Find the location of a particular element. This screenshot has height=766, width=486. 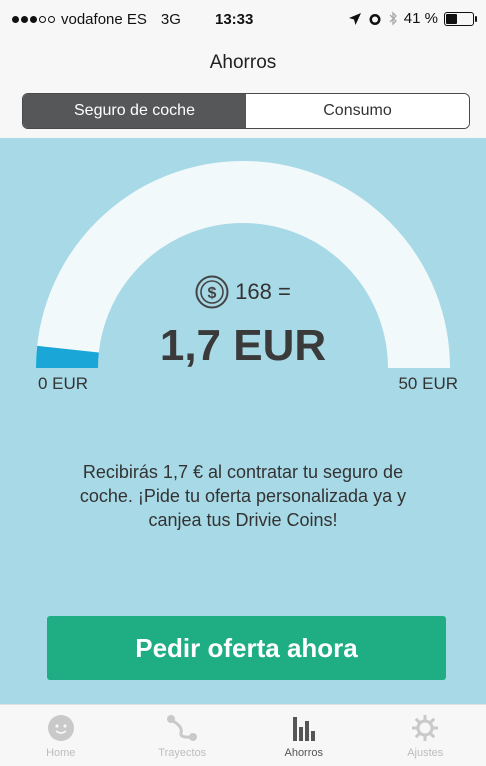

request-offer-button: Pedir oferta ahora is located at coordinates (246, 648).